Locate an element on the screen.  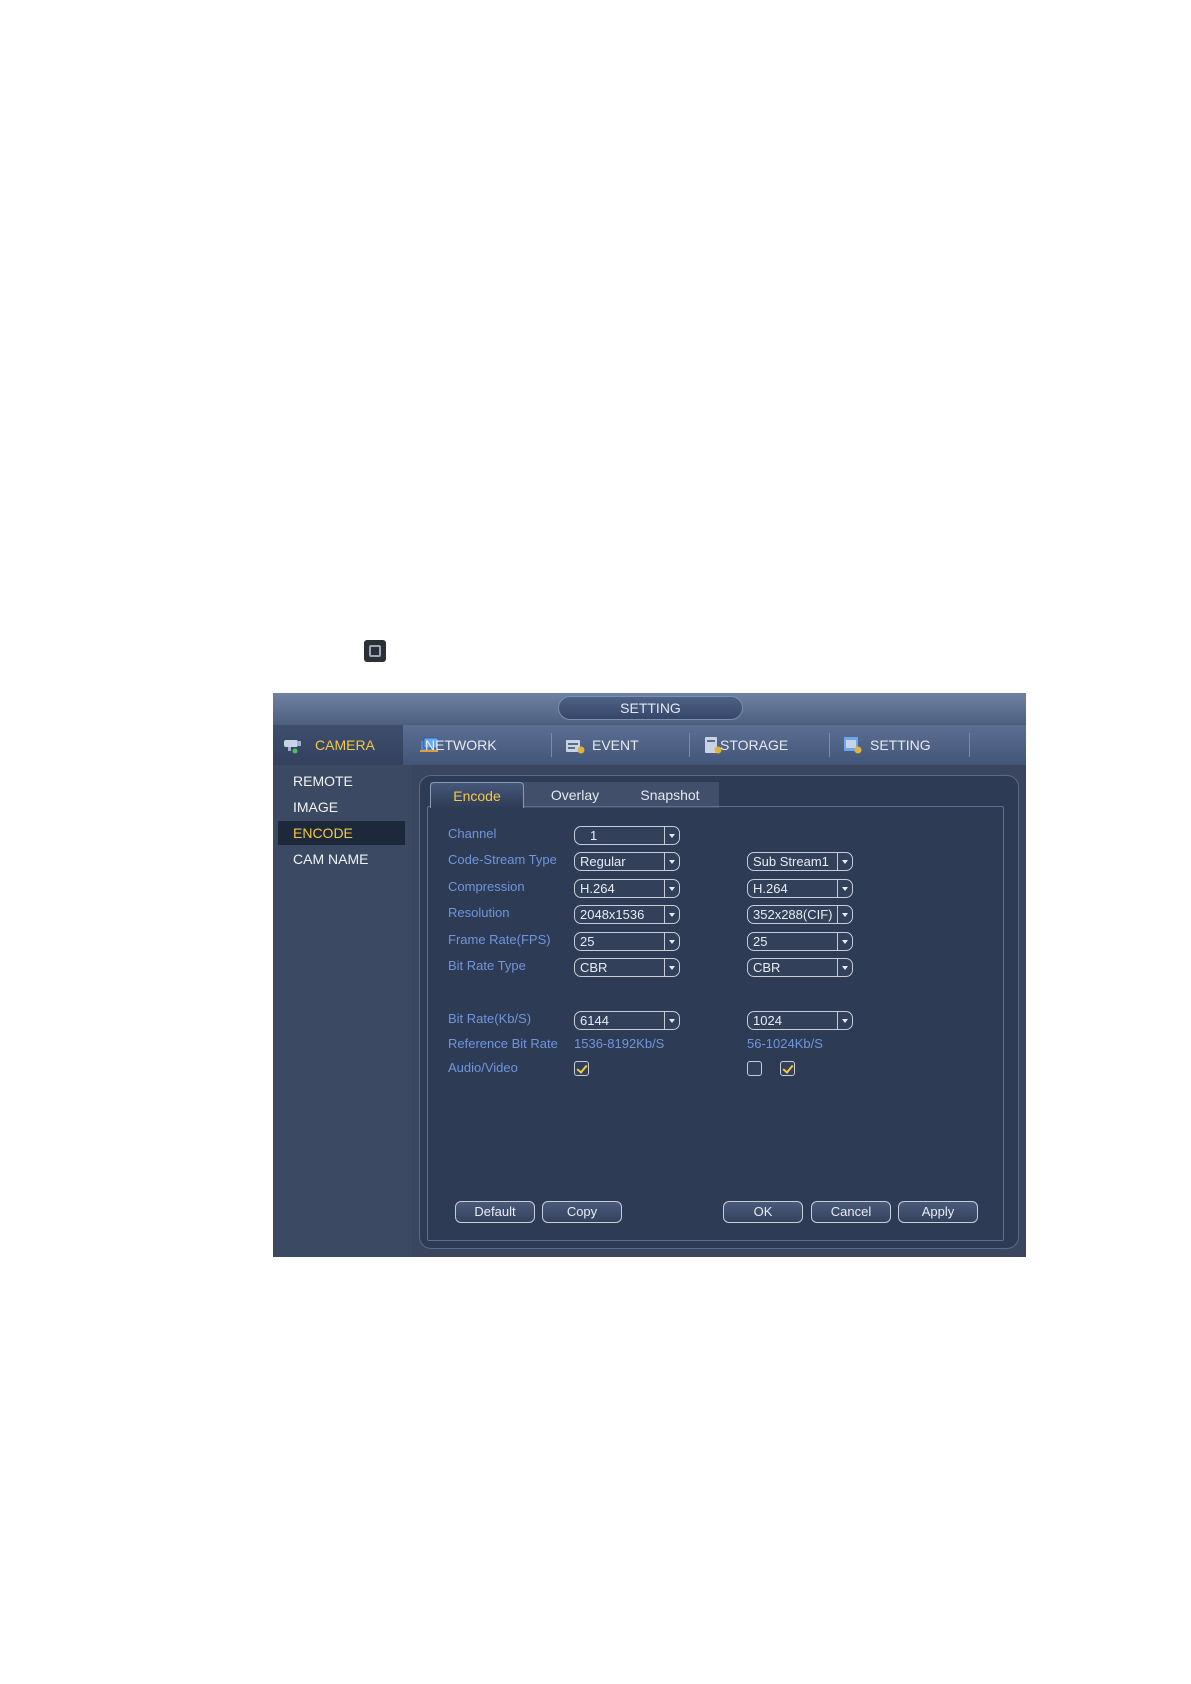
nav-label-setting: SETTING is located at coordinates (900, 745).